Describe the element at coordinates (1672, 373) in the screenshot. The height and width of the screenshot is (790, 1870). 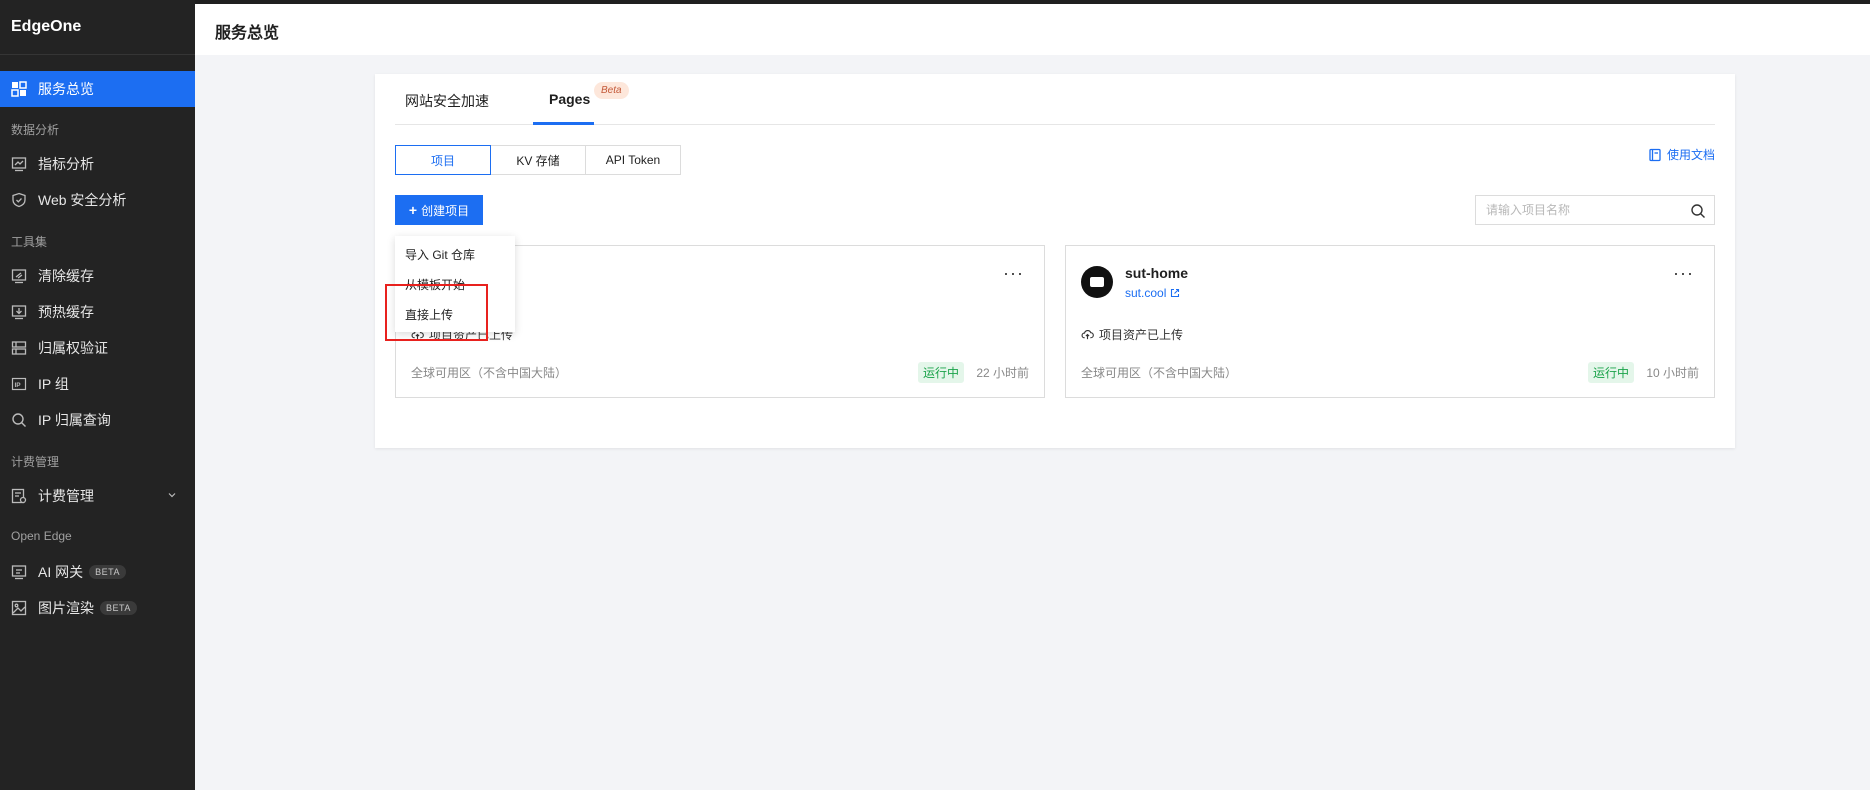
I see `updated-time: 10 小时前` at that location.